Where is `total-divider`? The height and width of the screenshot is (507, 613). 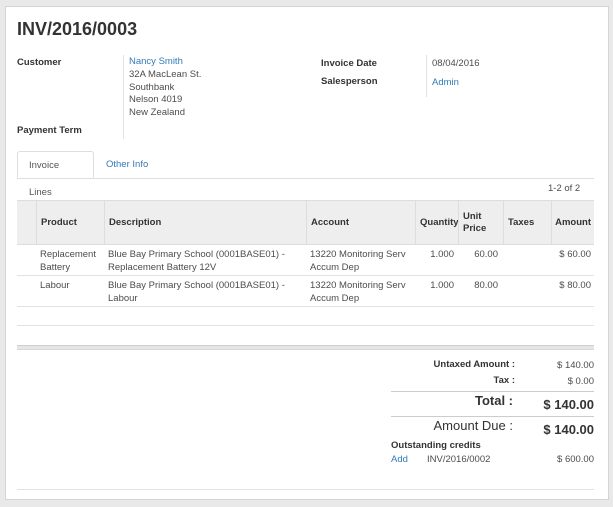
total-divider is located at coordinates (492, 391).